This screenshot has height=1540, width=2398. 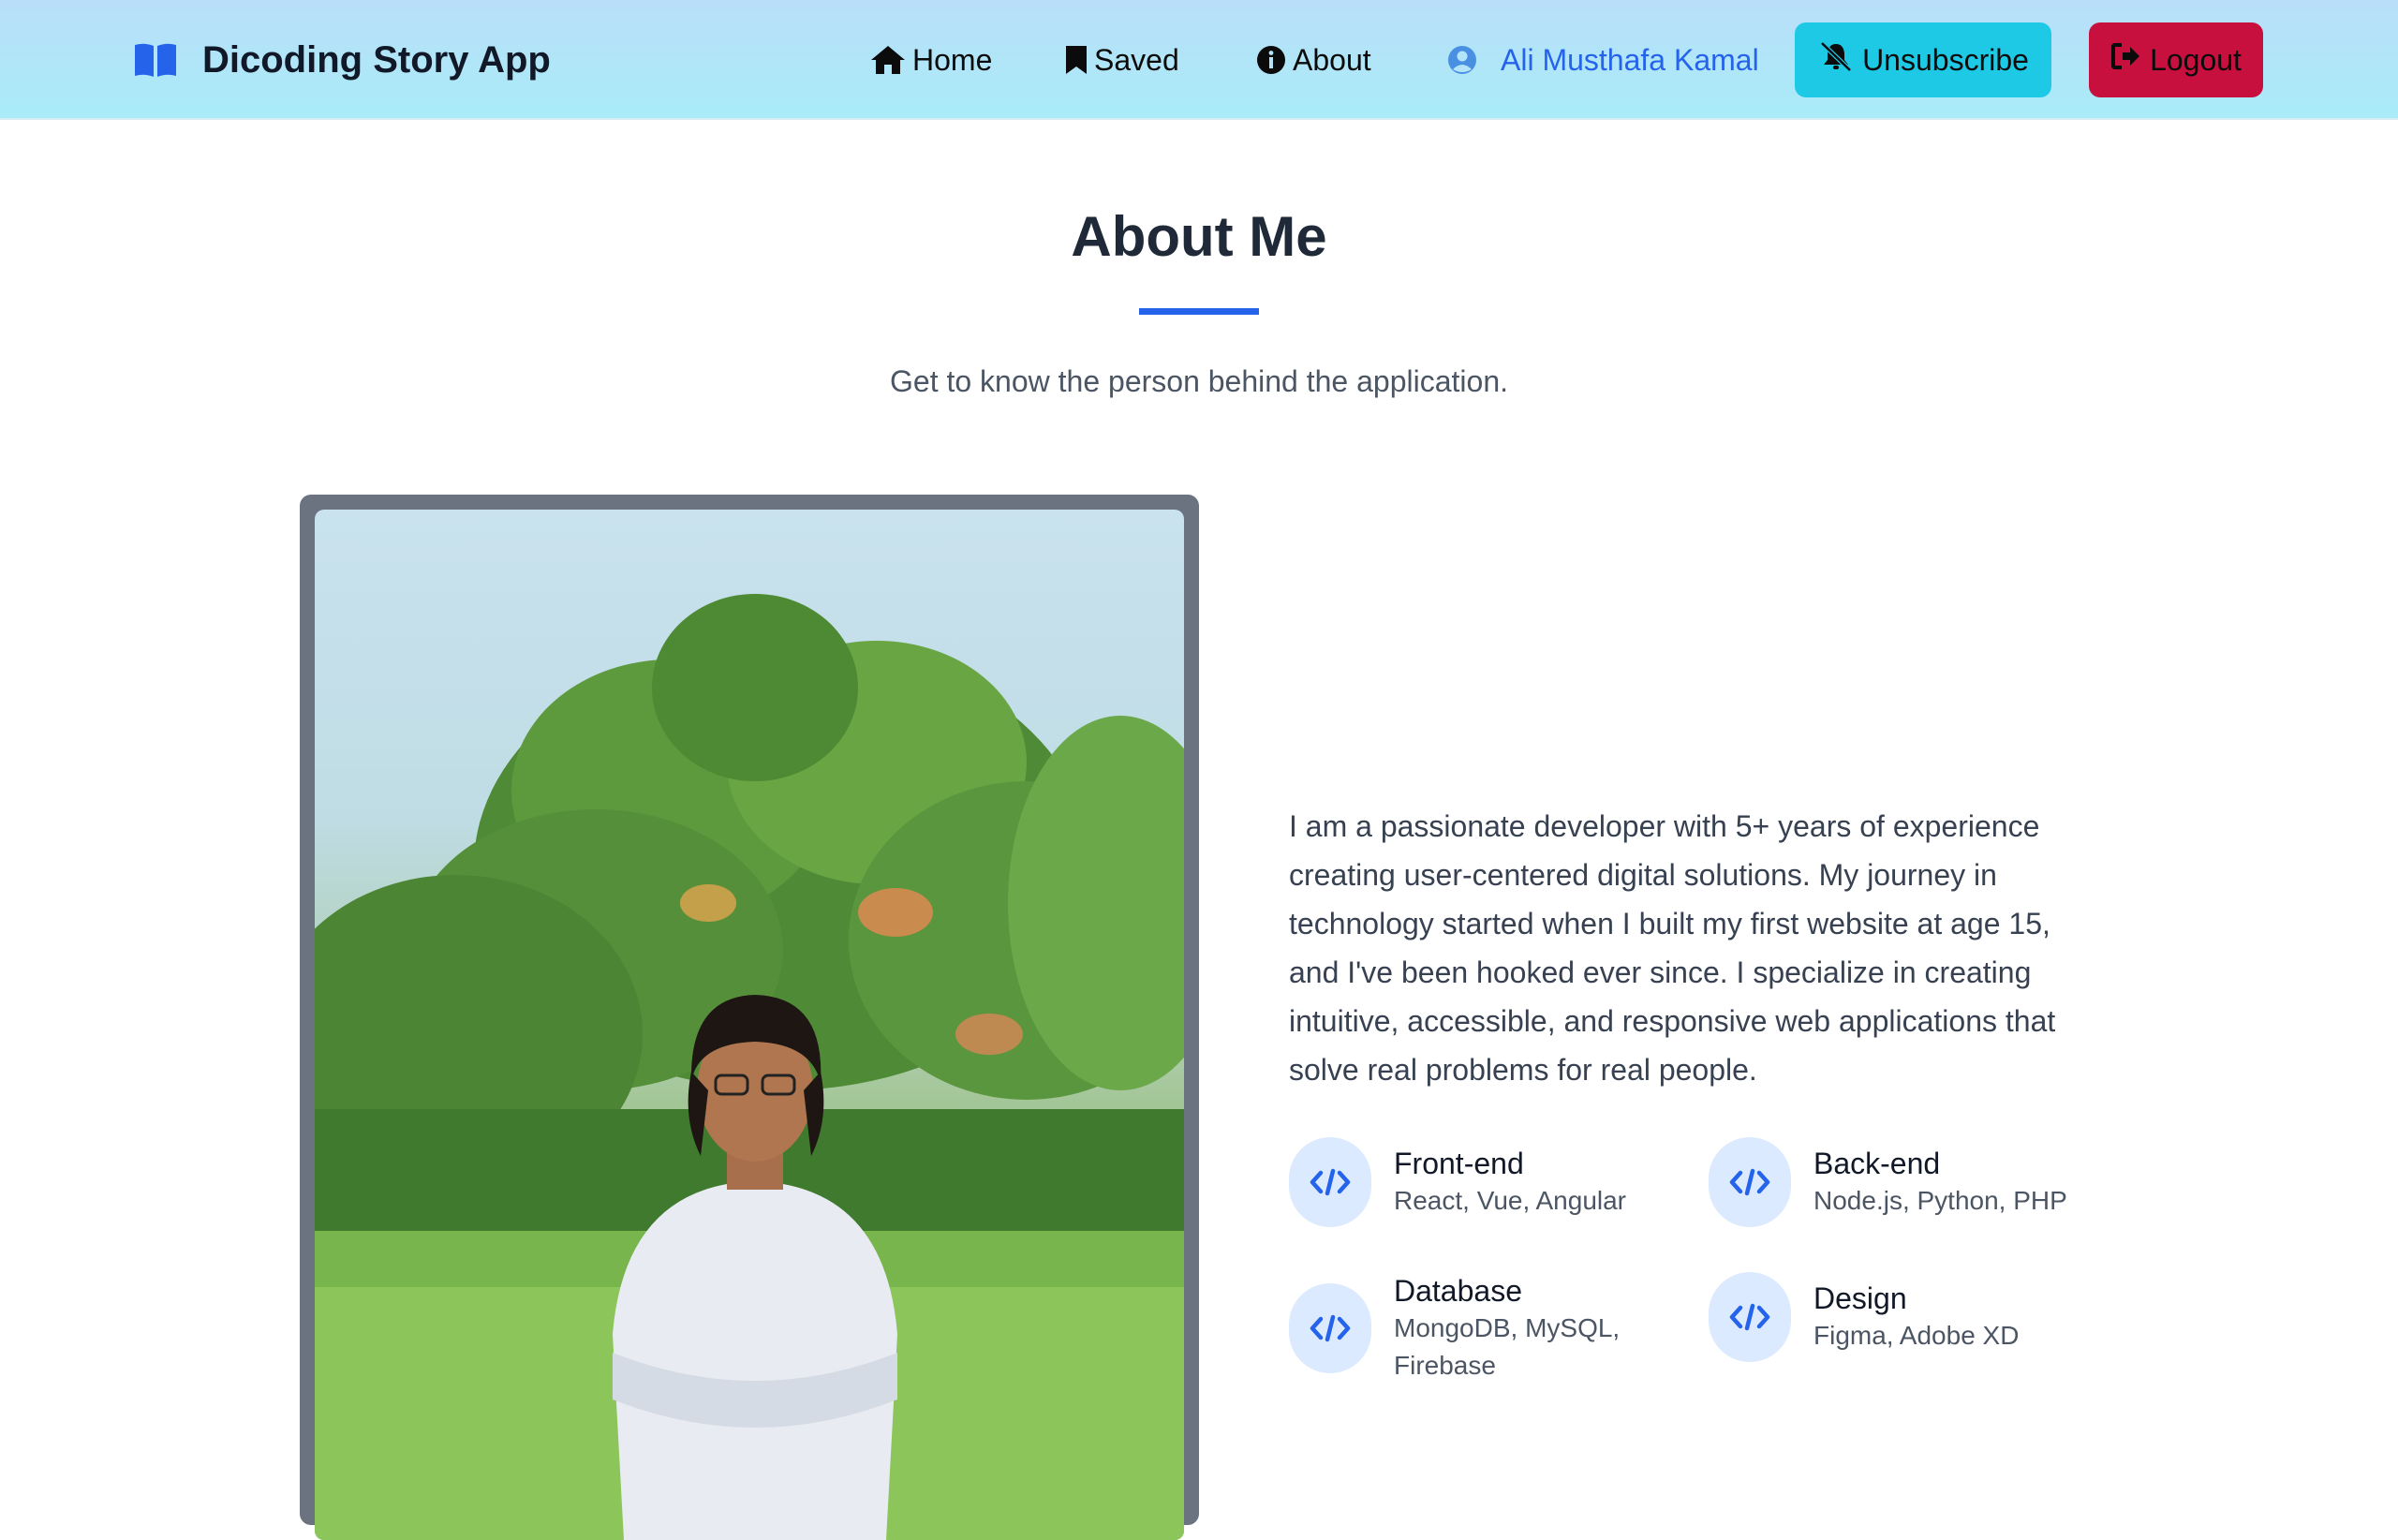 What do you see at coordinates (1510, 1200) in the screenshot?
I see `skill-desc: React, Vue, Angular` at bounding box center [1510, 1200].